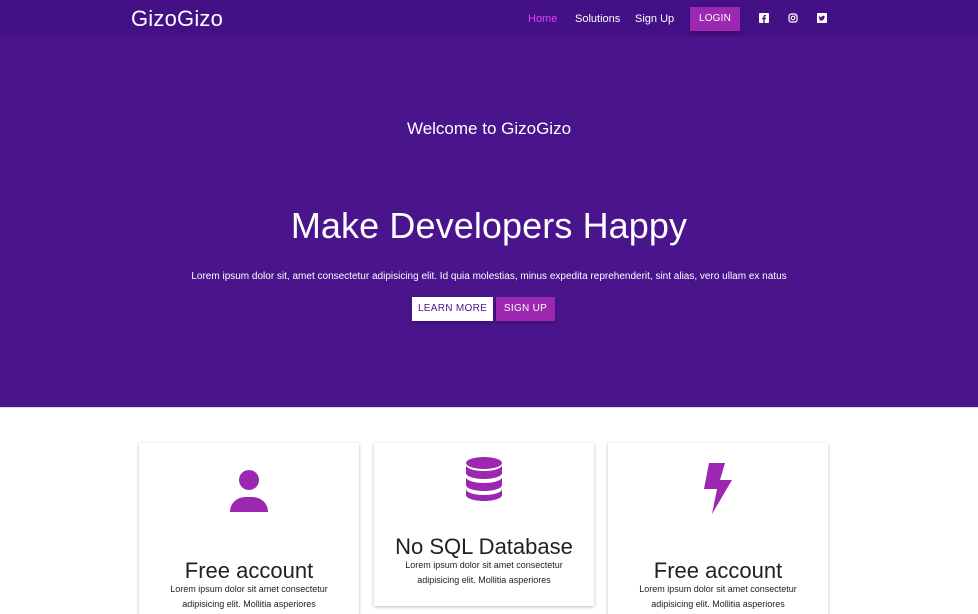 This screenshot has height=614, width=978. What do you see at coordinates (654, 19) in the screenshot?
I see `nav-sign-up-link: Sign Up` at bounding box center [654, 19].